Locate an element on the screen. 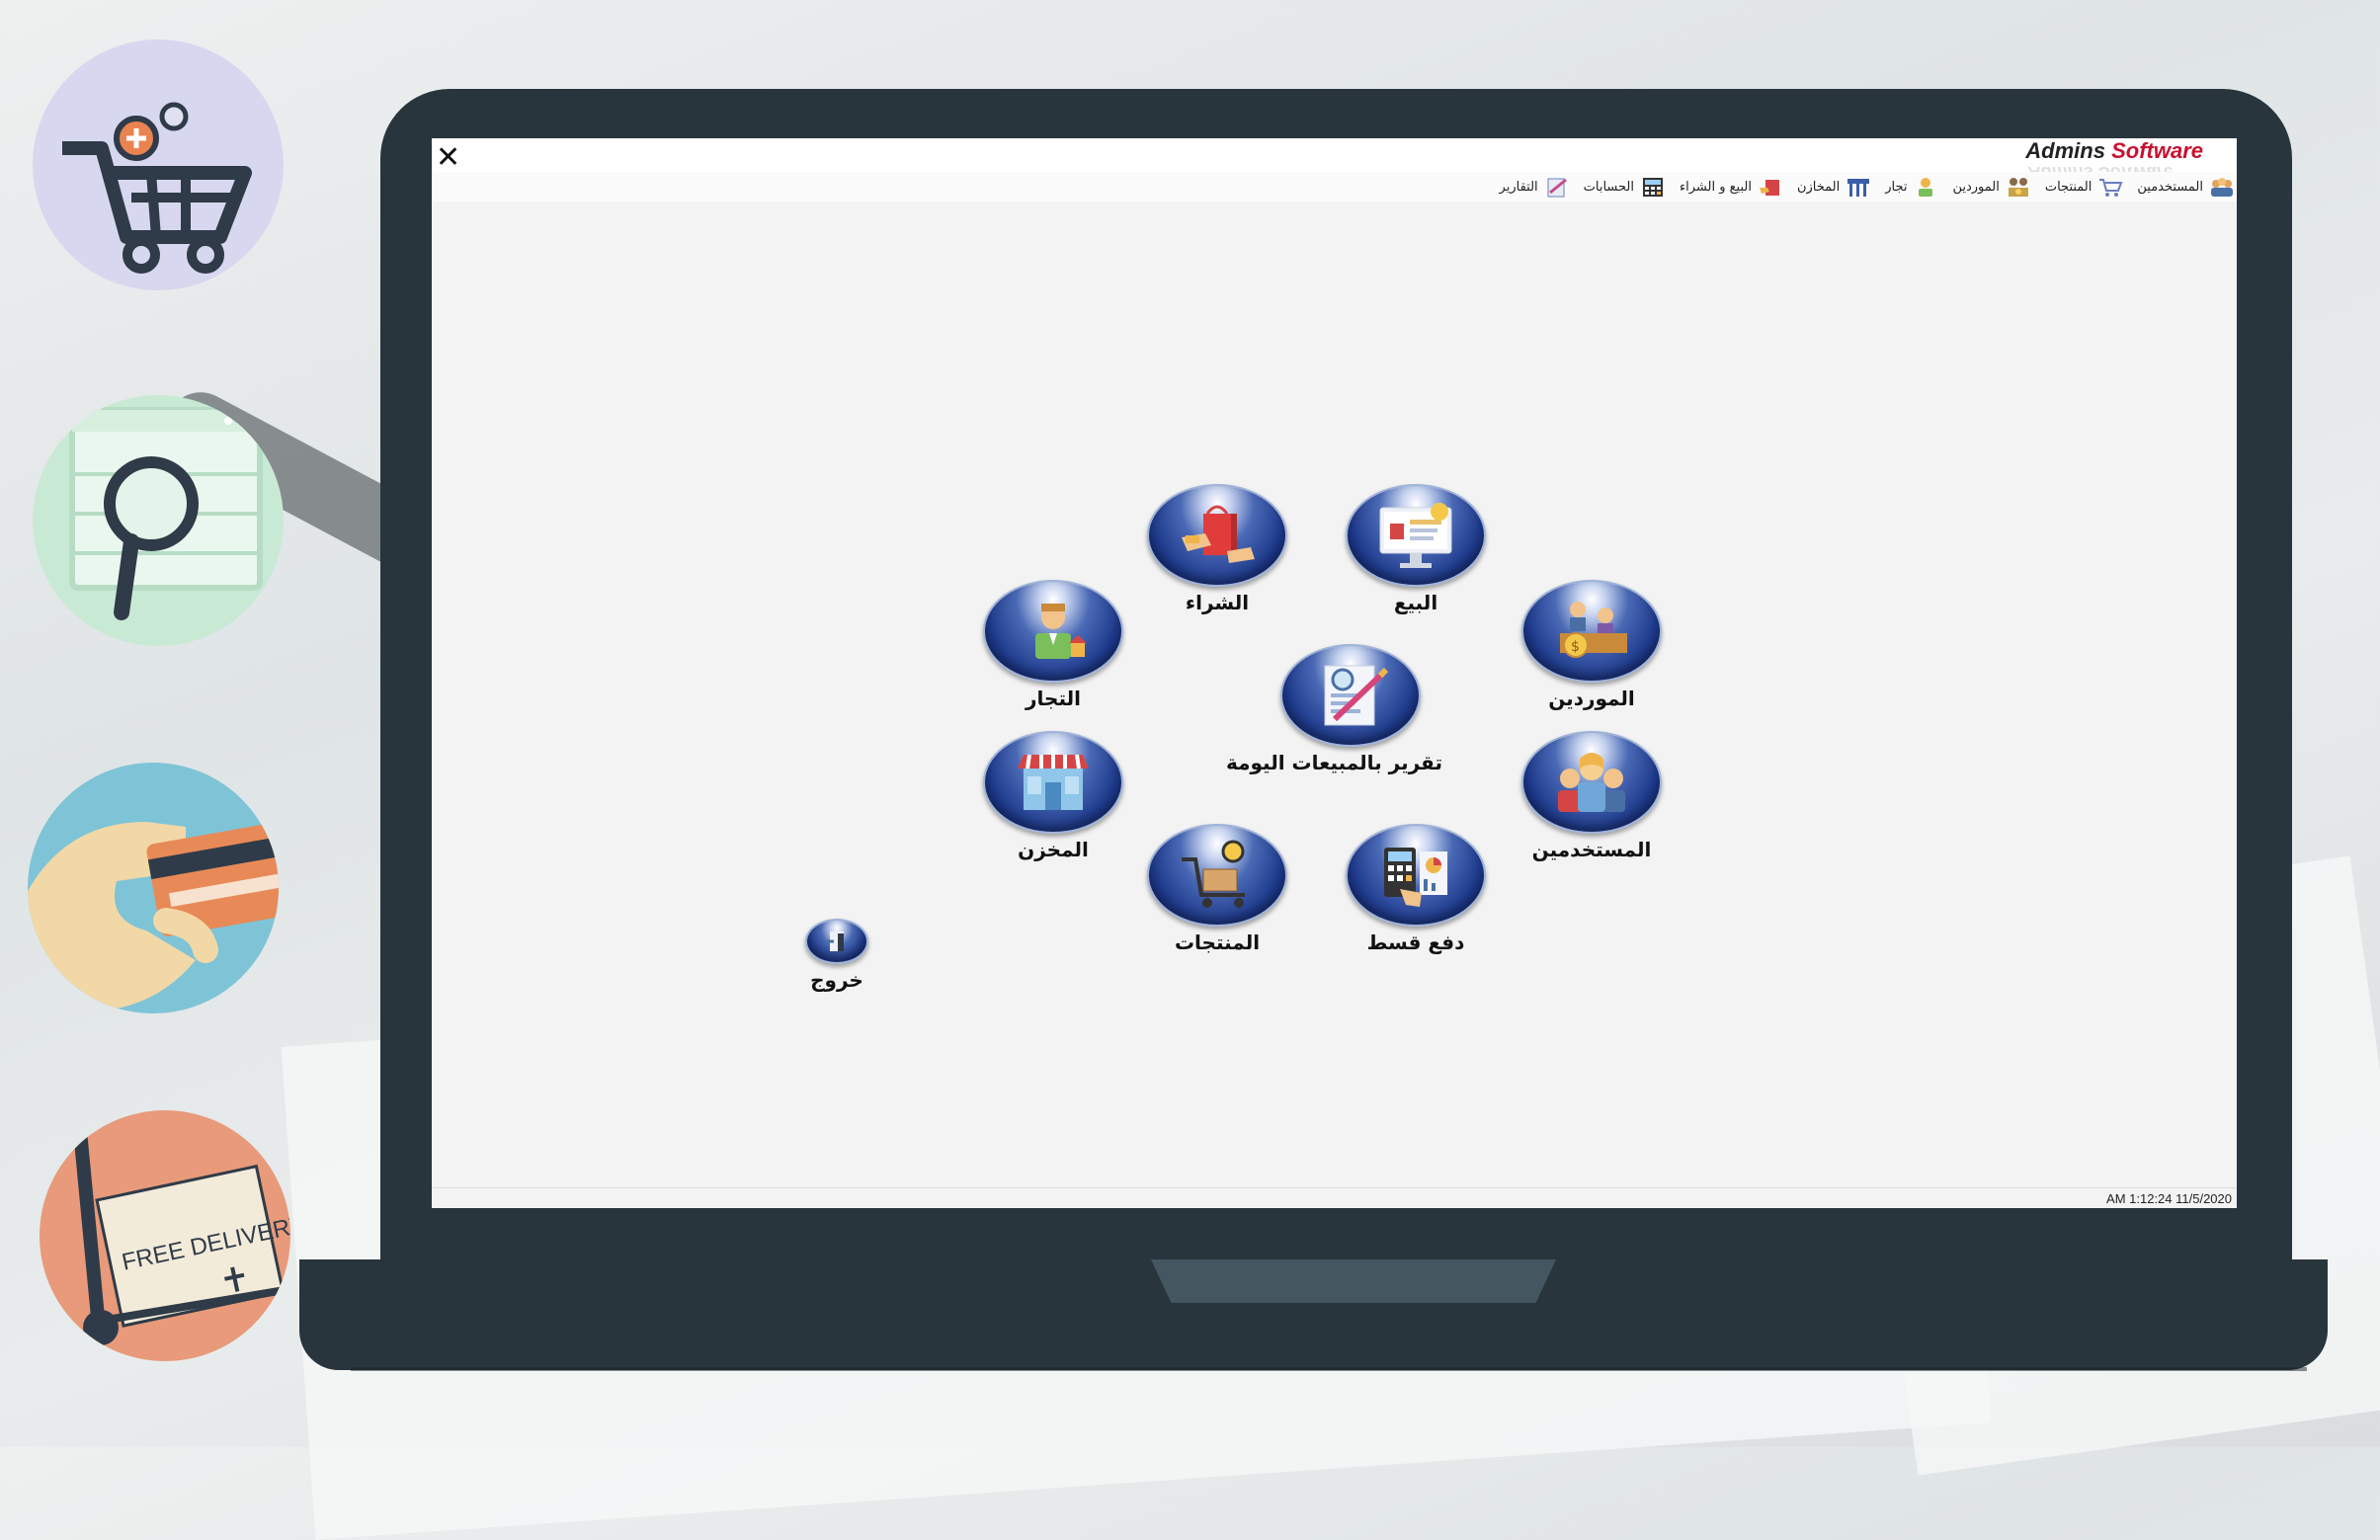 This screenshot has width=2380, height=1540. menu-item-products: المنتجات is located at coordinates (2084, 187).